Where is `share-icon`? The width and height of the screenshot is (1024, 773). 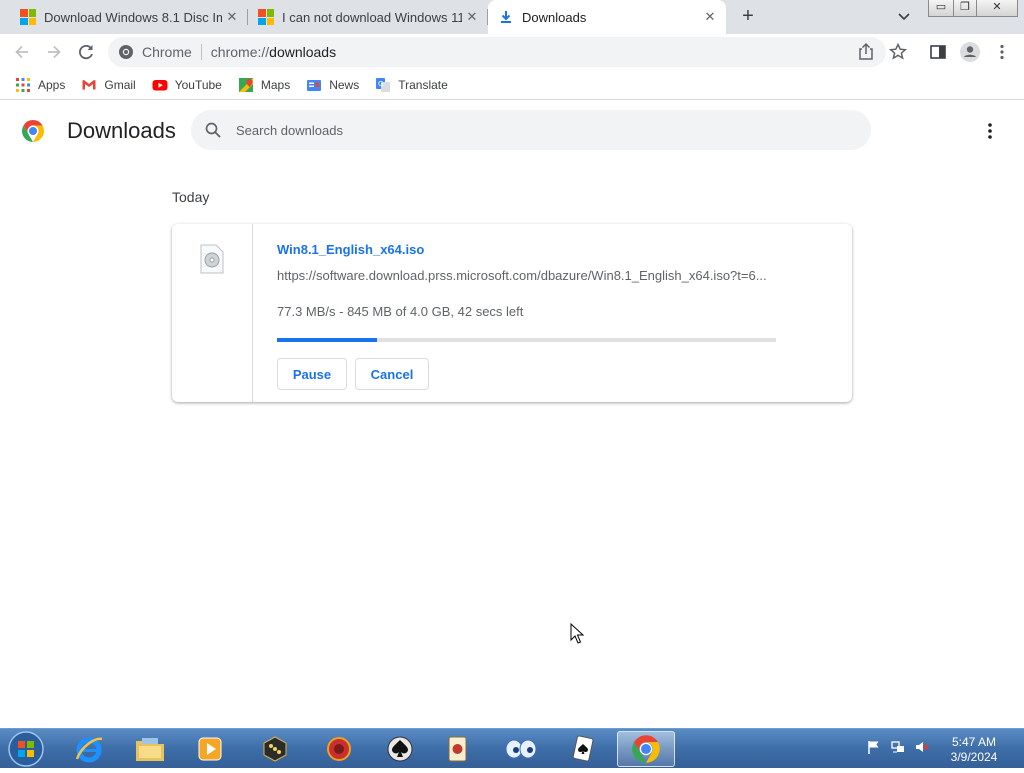 share-icon is located at coordinates (866, 52).